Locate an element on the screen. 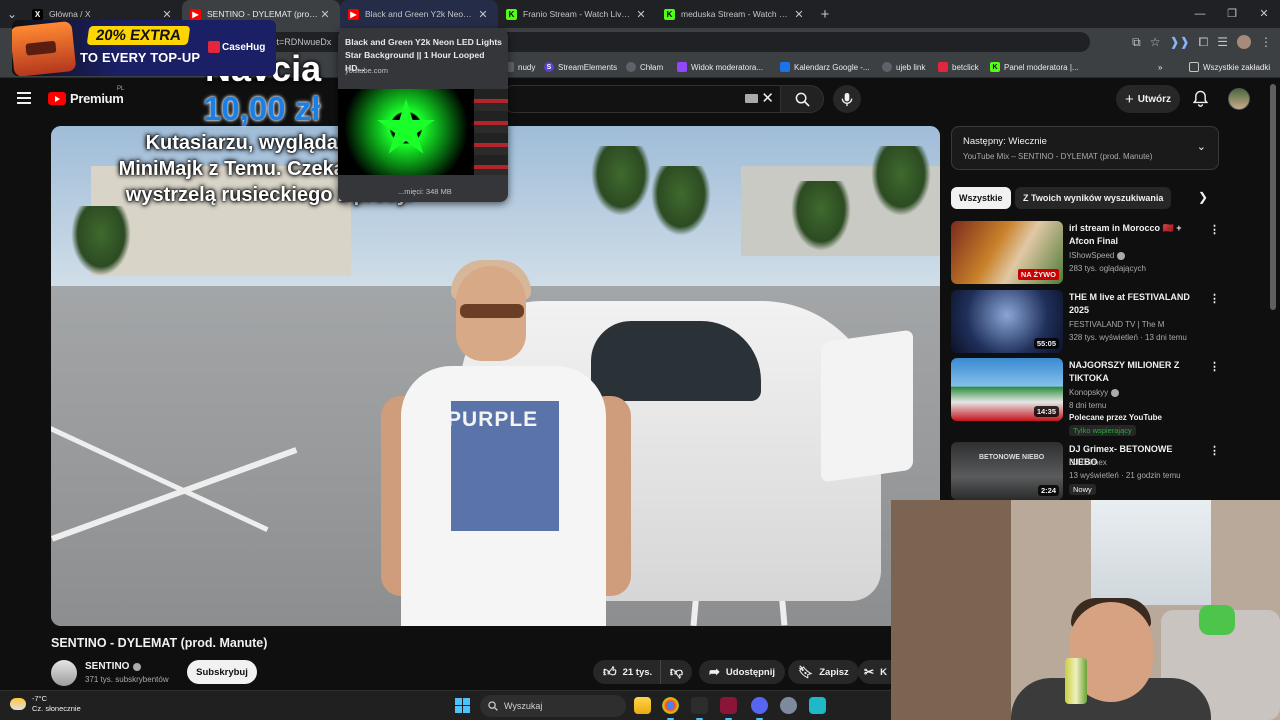 This screenshot has height=720, width=1280. file-explorer-icon is located at coordinates (642, 705).